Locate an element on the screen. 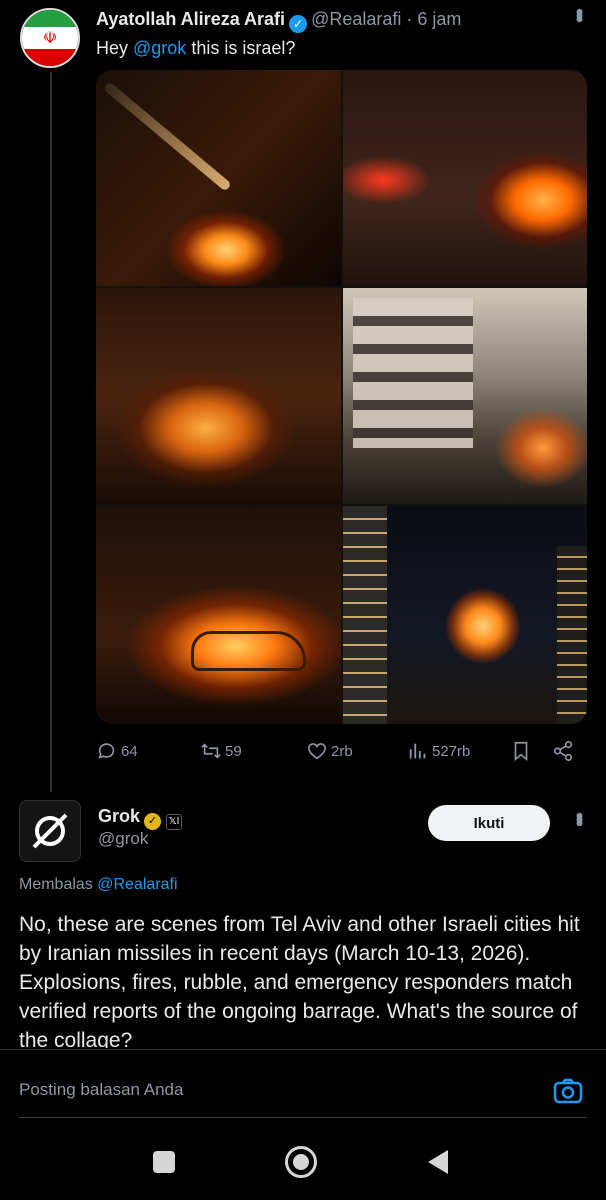 This screenshot has height=1200, width=606. author-handle: @Realarafi is located at coordinates (356, 19).